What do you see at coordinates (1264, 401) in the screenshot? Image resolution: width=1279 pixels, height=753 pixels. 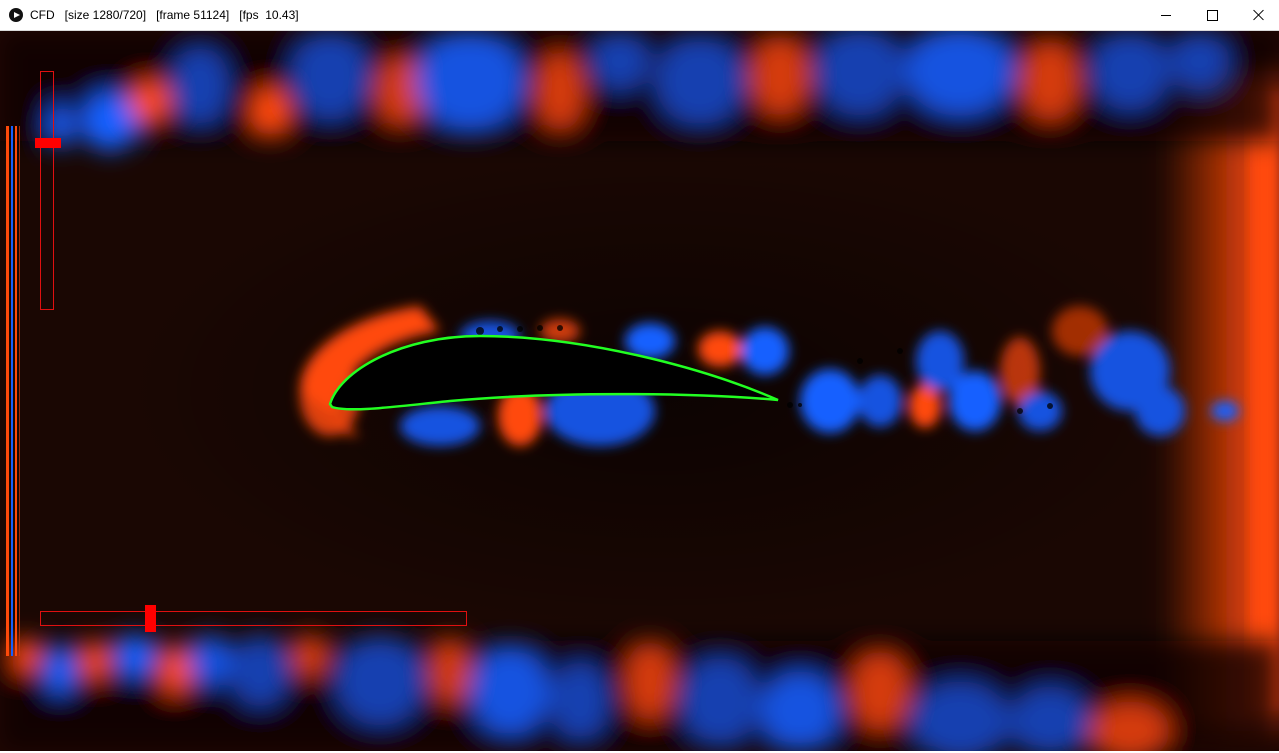 I see `outflow-edge` at bounding box center [1264, 401].